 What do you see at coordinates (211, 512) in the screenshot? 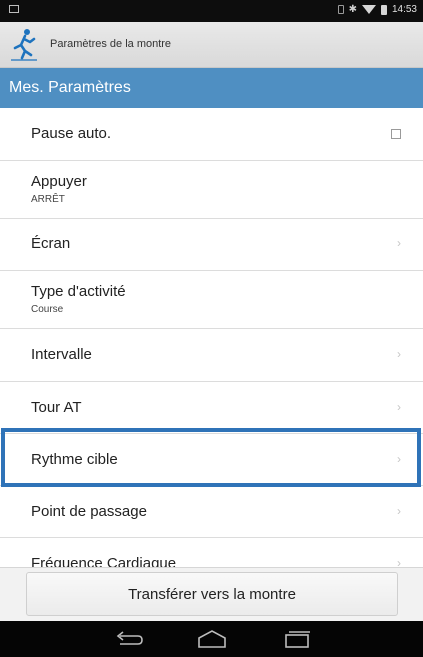
I see `setting-row-point-de-passage: Point de passage ›` at bounding box center [211, 512].